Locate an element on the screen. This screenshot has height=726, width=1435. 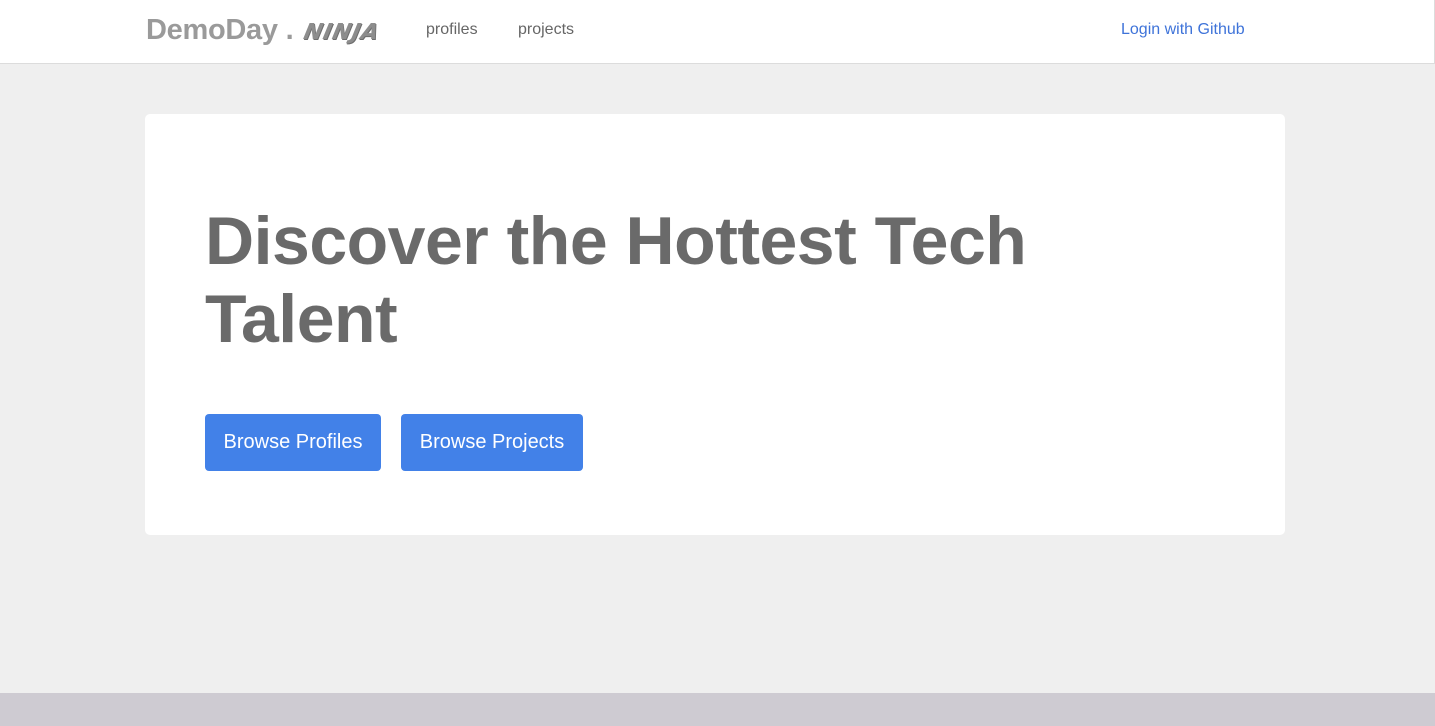
browse-projects-button: Browse Projects is located at coordinates (492, 442).